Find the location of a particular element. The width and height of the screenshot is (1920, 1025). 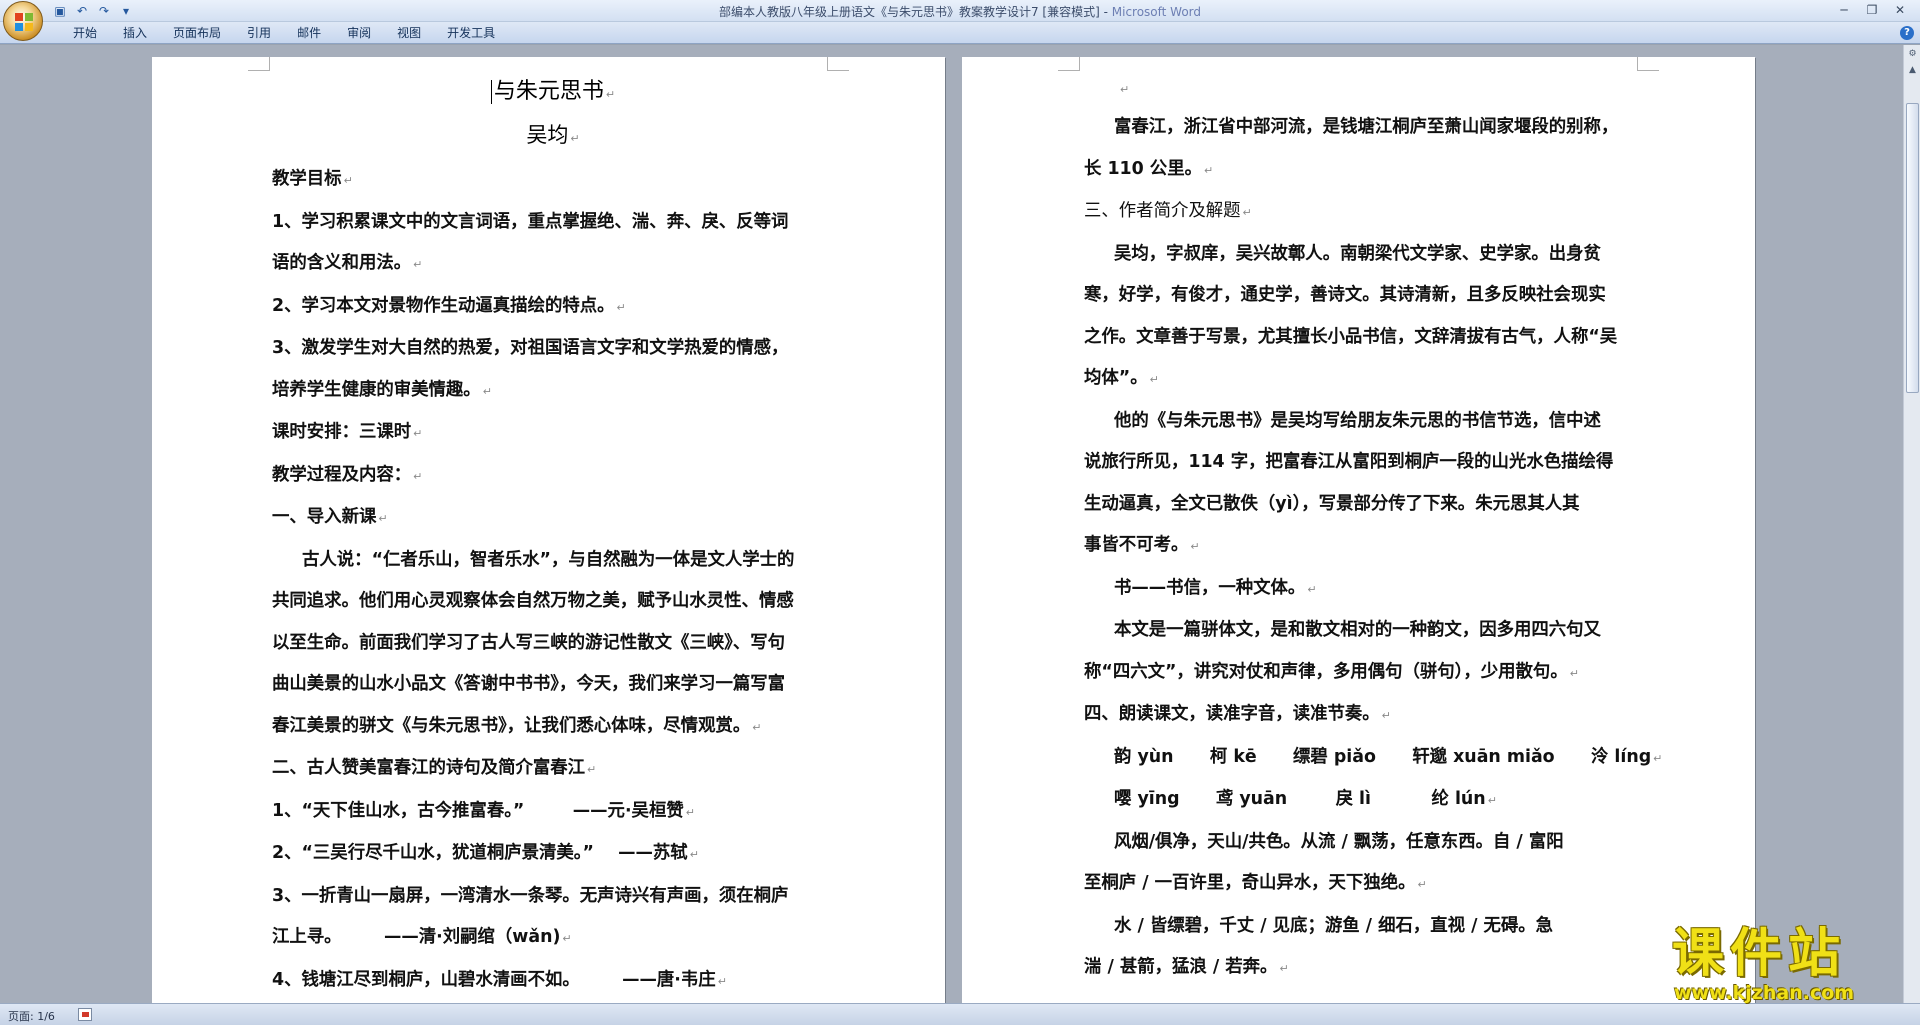

paragraph: 二、古人赞美富春江的诗句及简介富春江 ↵ is located at coordinates (434, 768).